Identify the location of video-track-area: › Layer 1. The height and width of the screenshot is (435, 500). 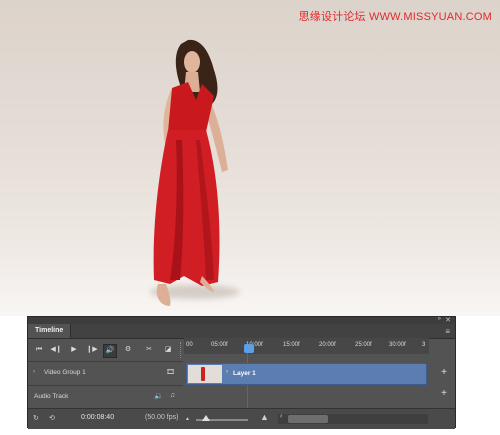
(306, 373).